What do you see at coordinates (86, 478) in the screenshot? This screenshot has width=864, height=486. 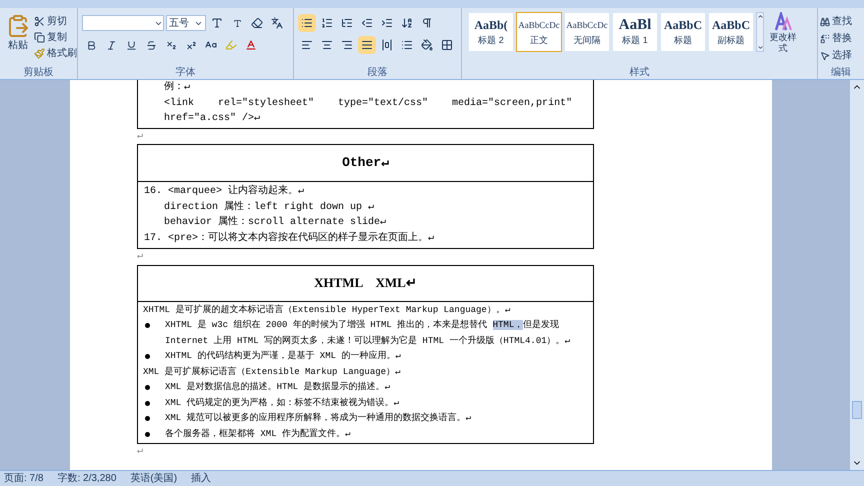 I see `word-count: 字数: 2/3,280` at bounding box center [86, 478].